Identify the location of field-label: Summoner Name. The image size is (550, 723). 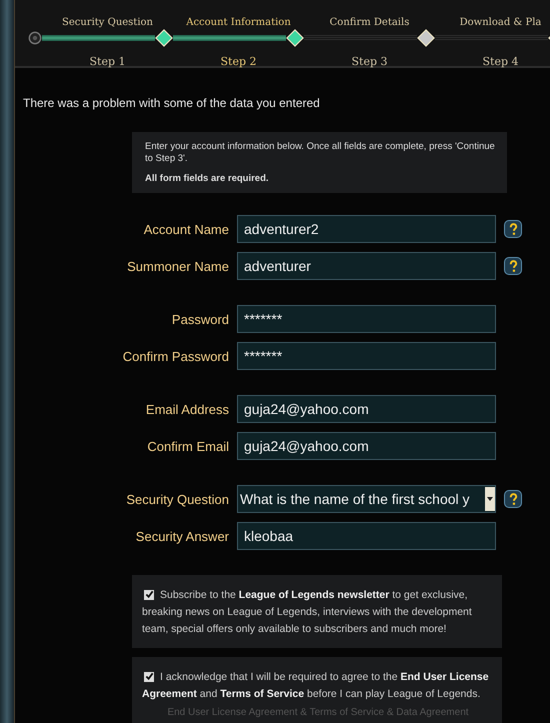
(178, 266).